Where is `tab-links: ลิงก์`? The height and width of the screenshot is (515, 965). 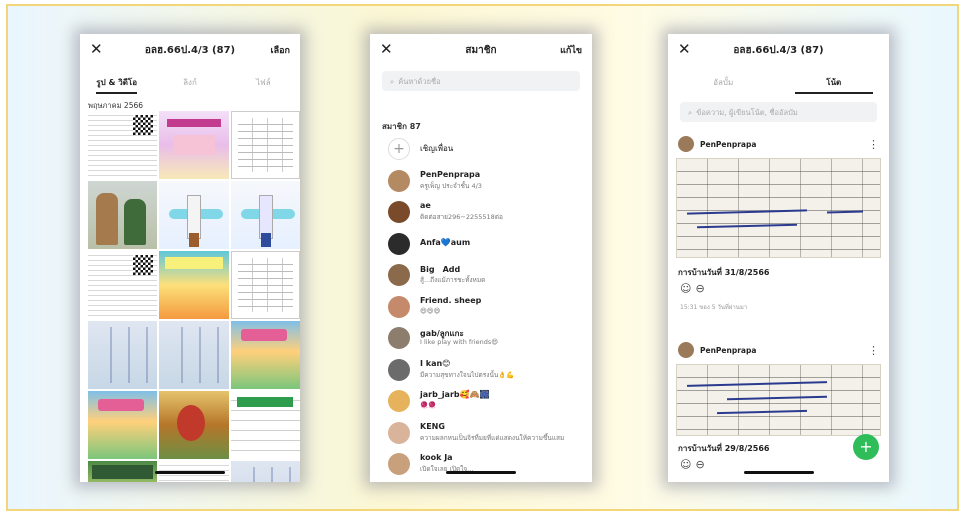 tab-links: ลิงก์ is located at coordinates (189, 83).